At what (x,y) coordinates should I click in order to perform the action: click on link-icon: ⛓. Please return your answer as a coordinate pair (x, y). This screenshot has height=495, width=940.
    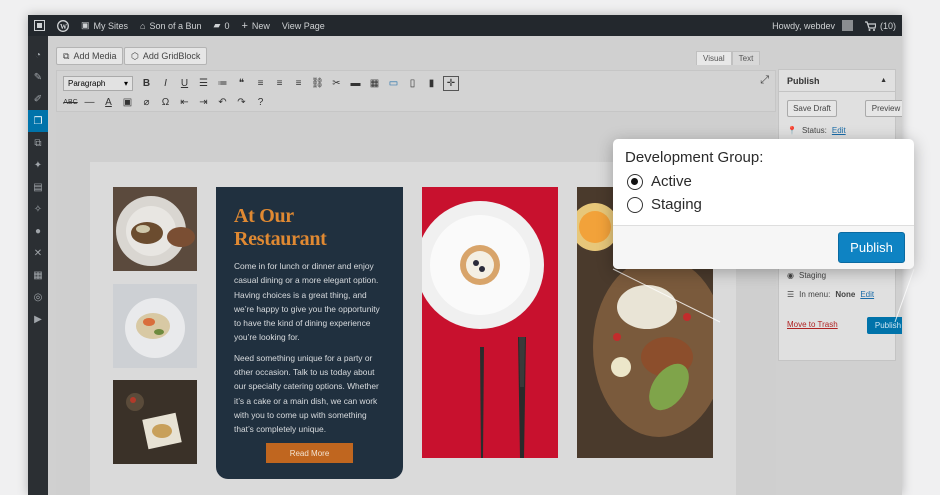
    Looking at the image, I should click on (317, 83).